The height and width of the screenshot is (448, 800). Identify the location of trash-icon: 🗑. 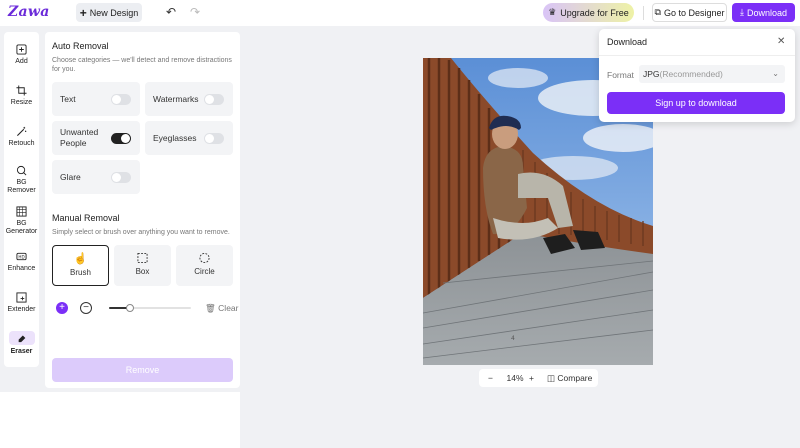
(210, 308).